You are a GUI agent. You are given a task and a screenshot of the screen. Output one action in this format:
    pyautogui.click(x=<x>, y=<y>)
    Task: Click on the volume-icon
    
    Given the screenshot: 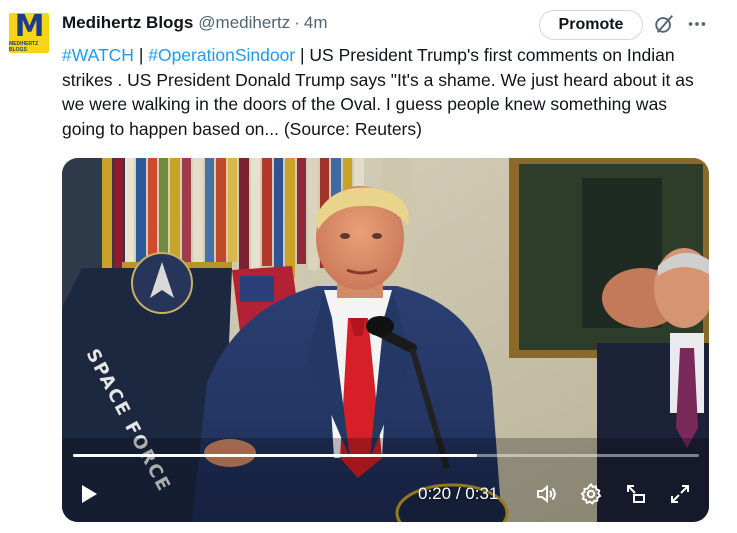 What is the action you would take?
    pyautogui.click(x=546, y=494)
    